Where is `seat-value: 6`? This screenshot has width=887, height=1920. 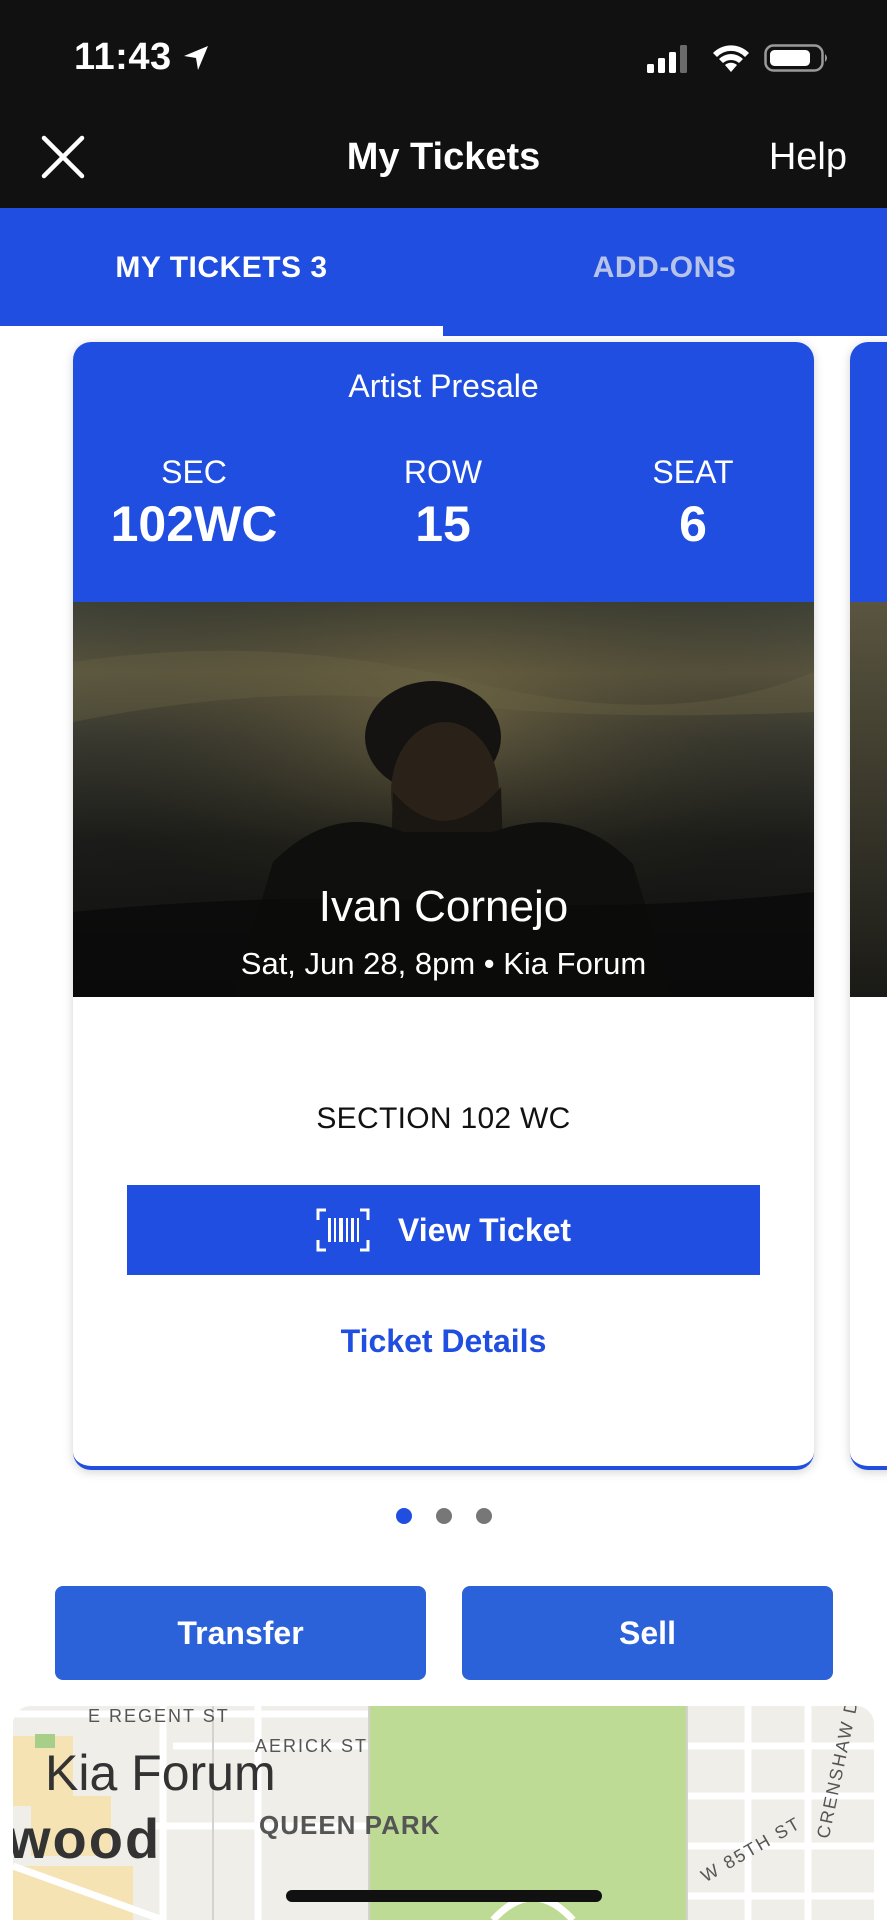
seat-value: 6 is located at coordinates (693, 524).